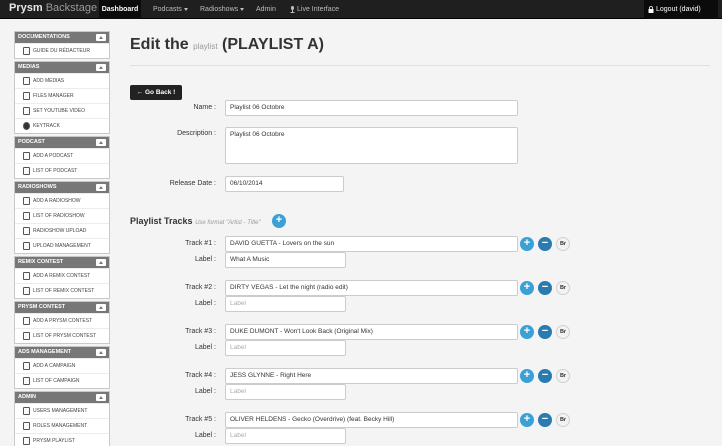 The image size is (722, 446). I want to click on sidebar-section-header: REMIX CONTEST, so click(62, 262).